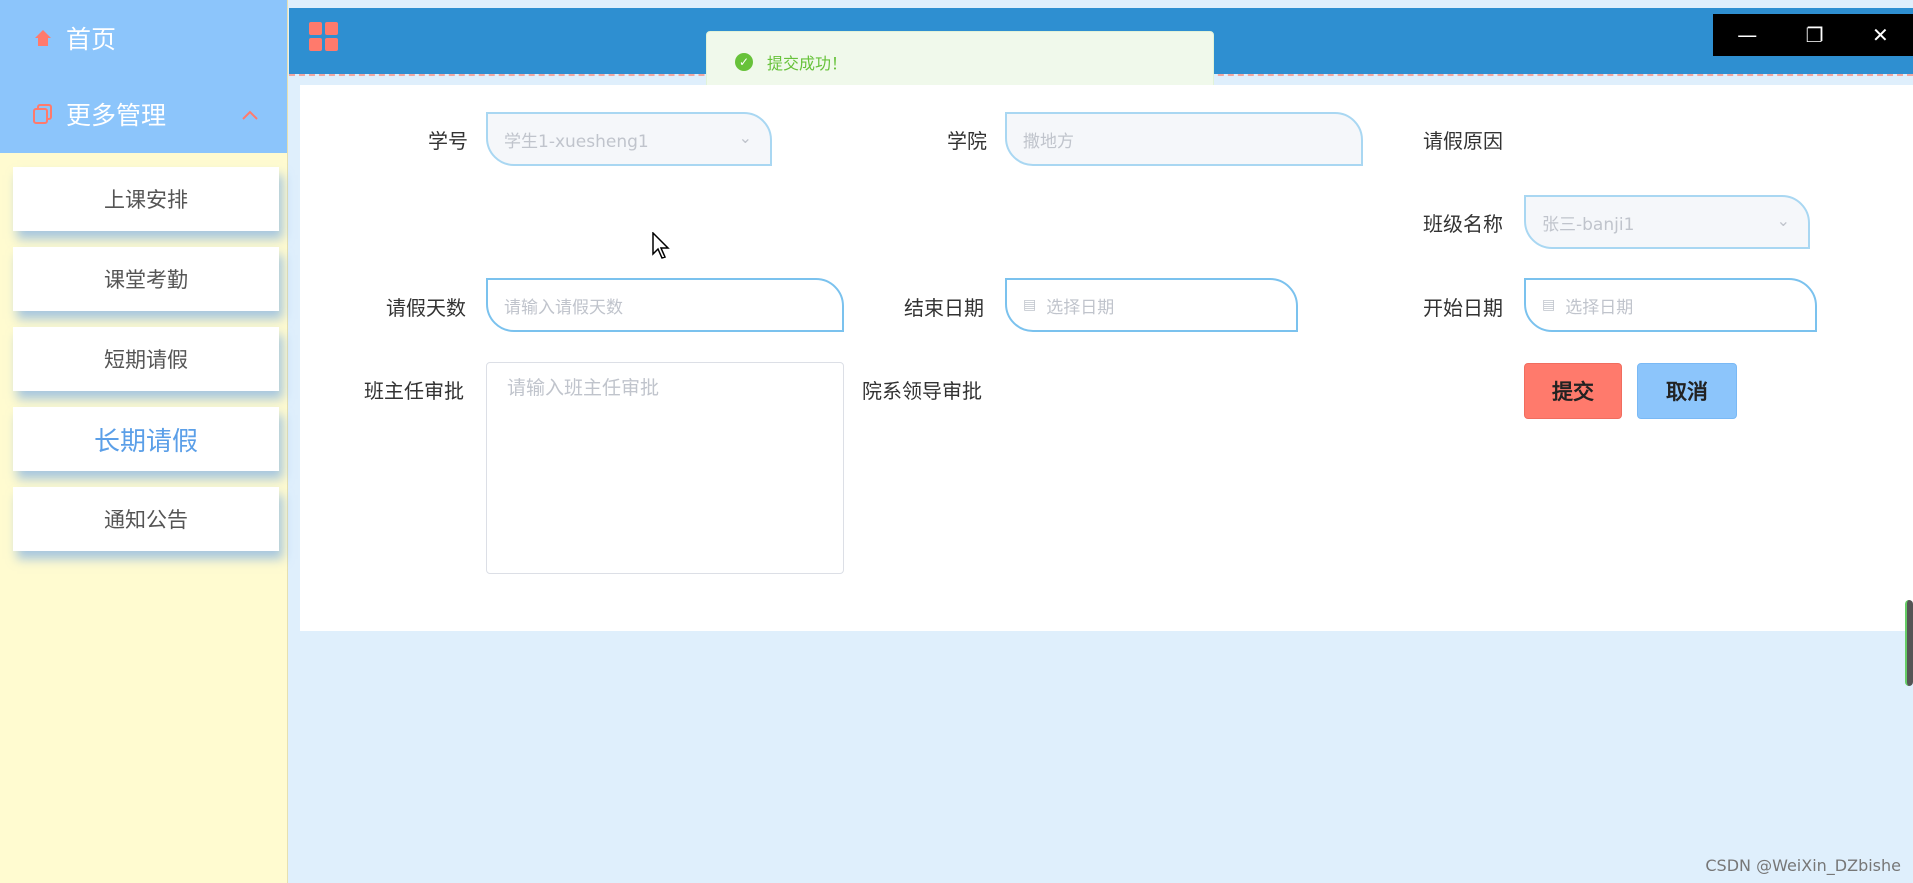 Image resolution: width=1913 pixels, height=883 pixels. What do you see at coordinates (414, 391) in the screenshot?
I see `teacher-approval-label: 班主任审批` at bounding box center [414, 391].